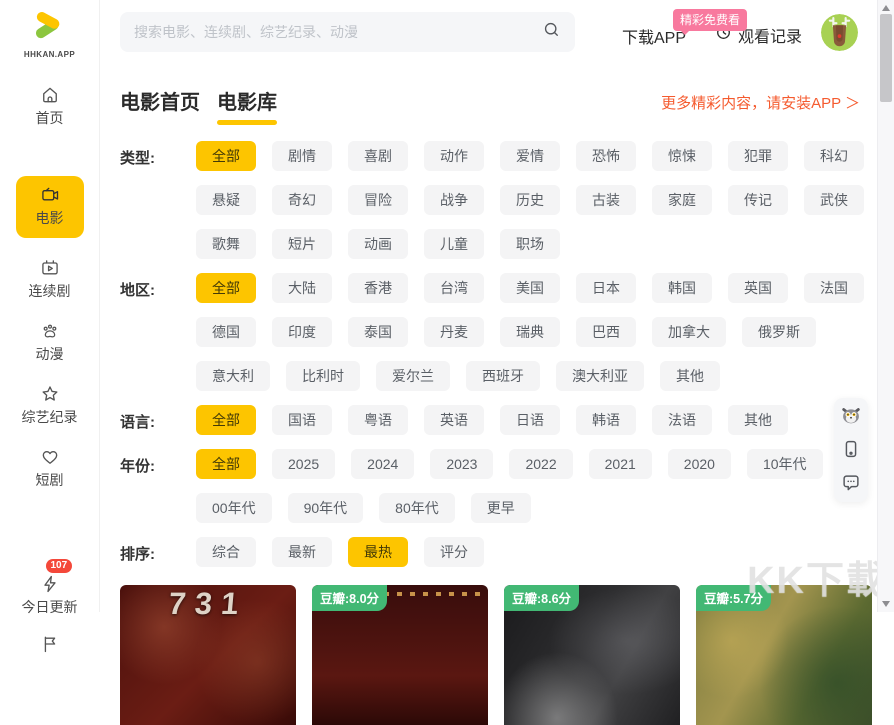 The image size is (894, 725). Describe the element at coordinates (779, 332) in the screenshot. I see `filter-chip: 俄罗斯` at that location.